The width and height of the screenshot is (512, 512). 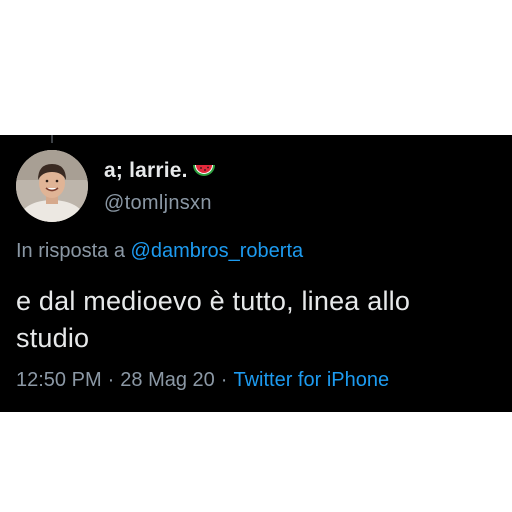 What do you see at coordinates (311, 380) in the screenshot?
I see `tweet-source-link: Twitter for iPhone` at bounding box center [311, 380].